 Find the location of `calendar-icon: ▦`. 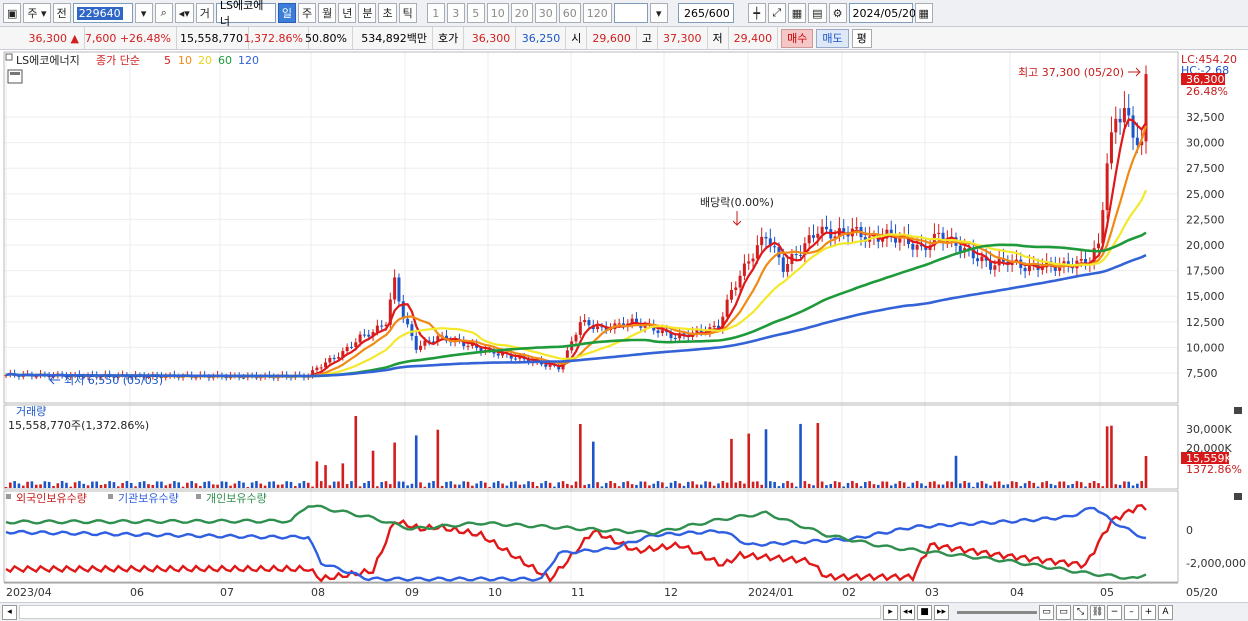

calendar-icon: ▦ is located at coordinates (923, 13).